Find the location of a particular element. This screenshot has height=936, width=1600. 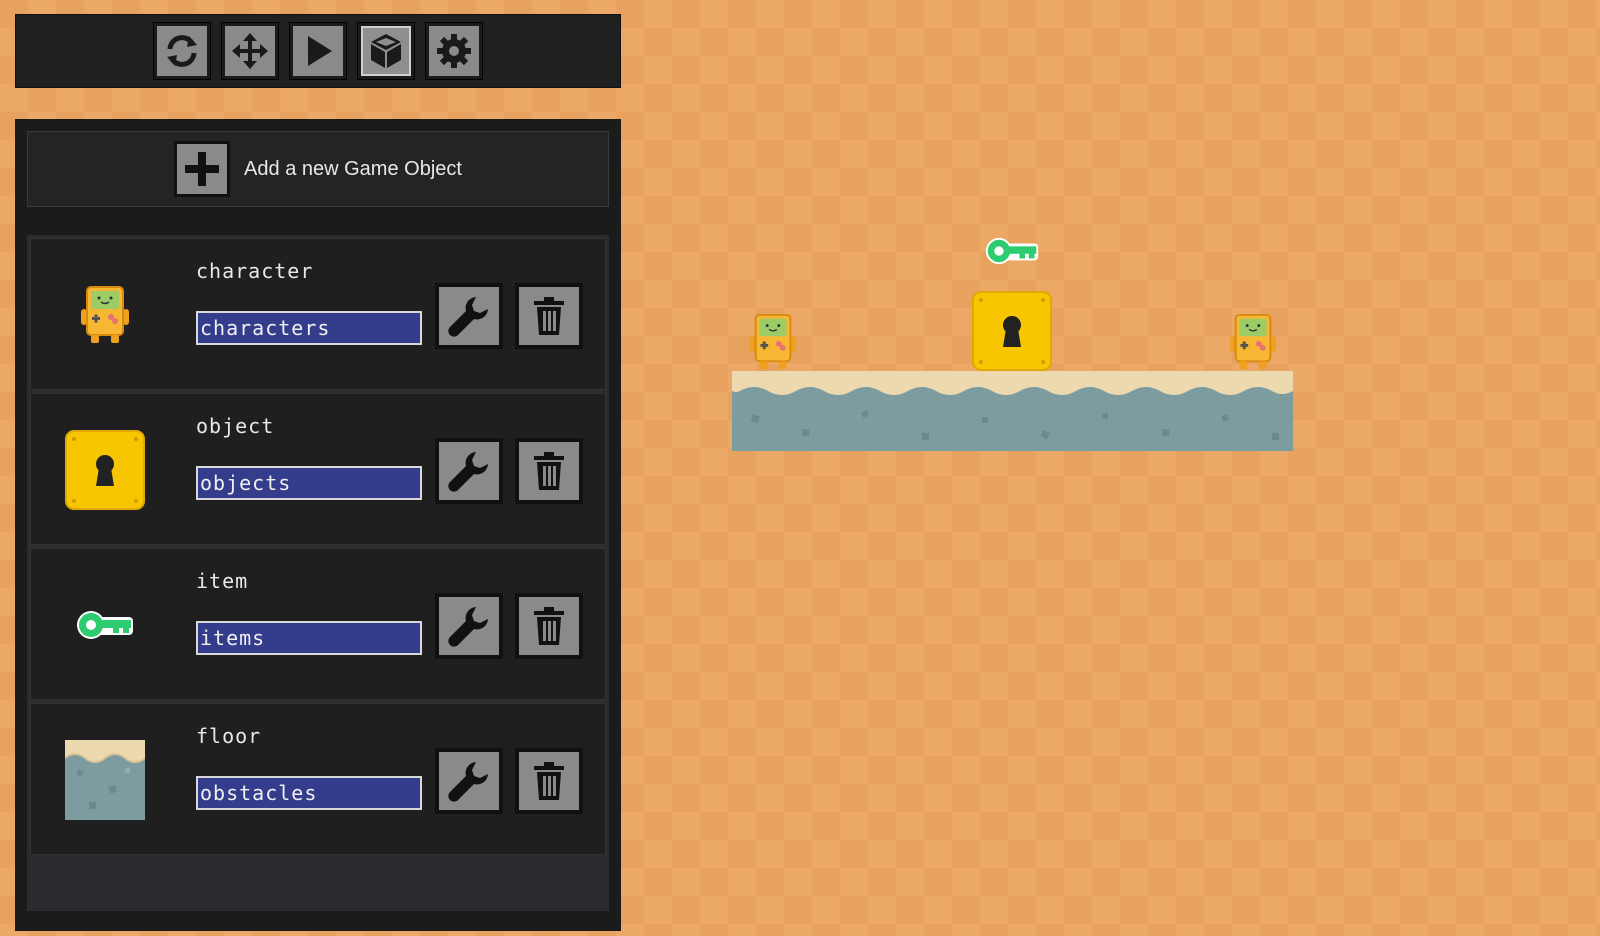

play-button is located at coordinates (318, 51).